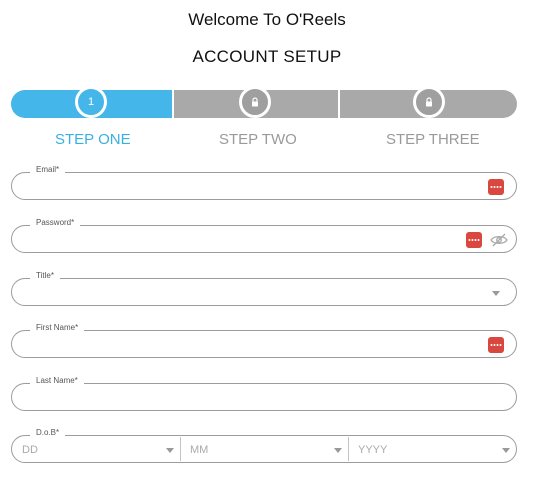  I want to click on eye-slash-icon, so click(499, 240).